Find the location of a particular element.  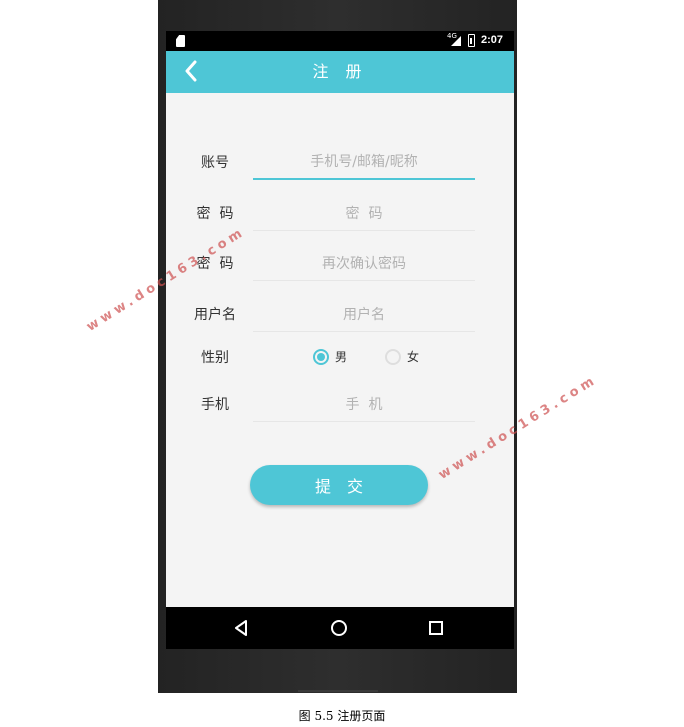

username-row: 用户名 is located at coordinates (340, 314).